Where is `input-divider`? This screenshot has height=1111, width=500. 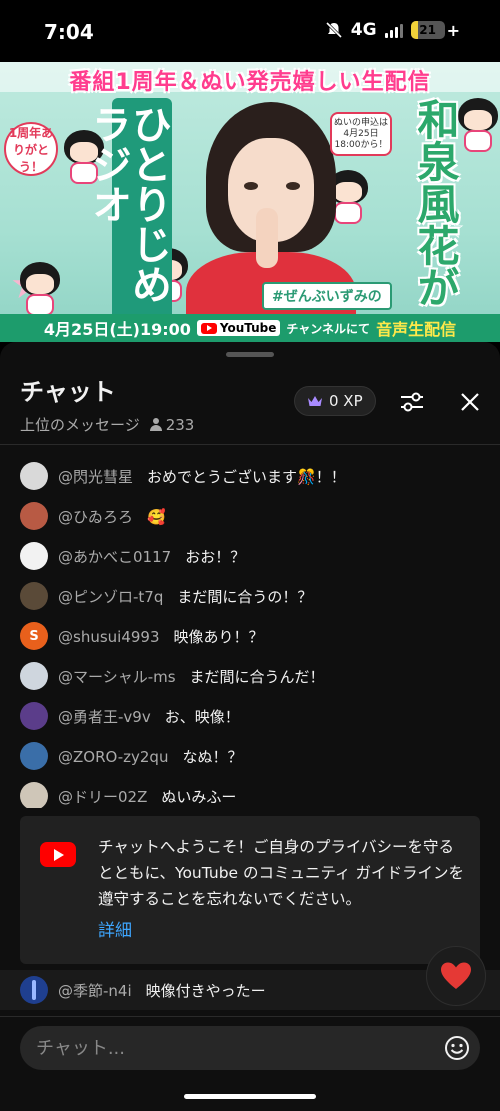 input-divider is located at coordinates (250, 1016).